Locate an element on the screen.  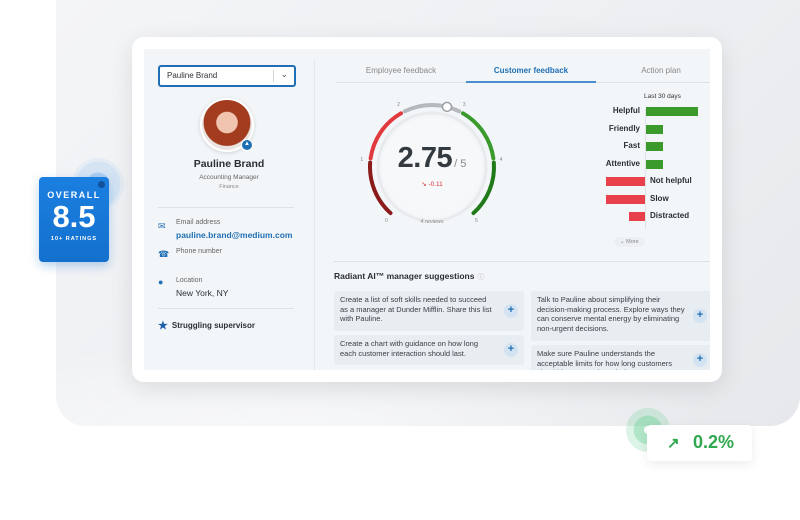
bar-row: Not helpful is located at coordinates (637, 182).